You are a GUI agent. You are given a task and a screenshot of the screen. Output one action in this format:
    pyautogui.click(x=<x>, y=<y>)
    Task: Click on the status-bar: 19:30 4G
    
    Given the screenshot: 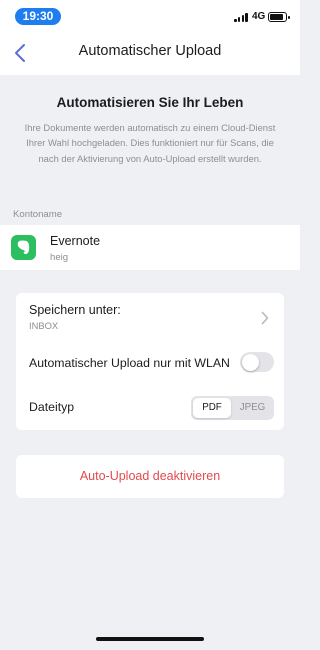 What is the action you would take?
    pyautogui.click(x=150, y=15)
    